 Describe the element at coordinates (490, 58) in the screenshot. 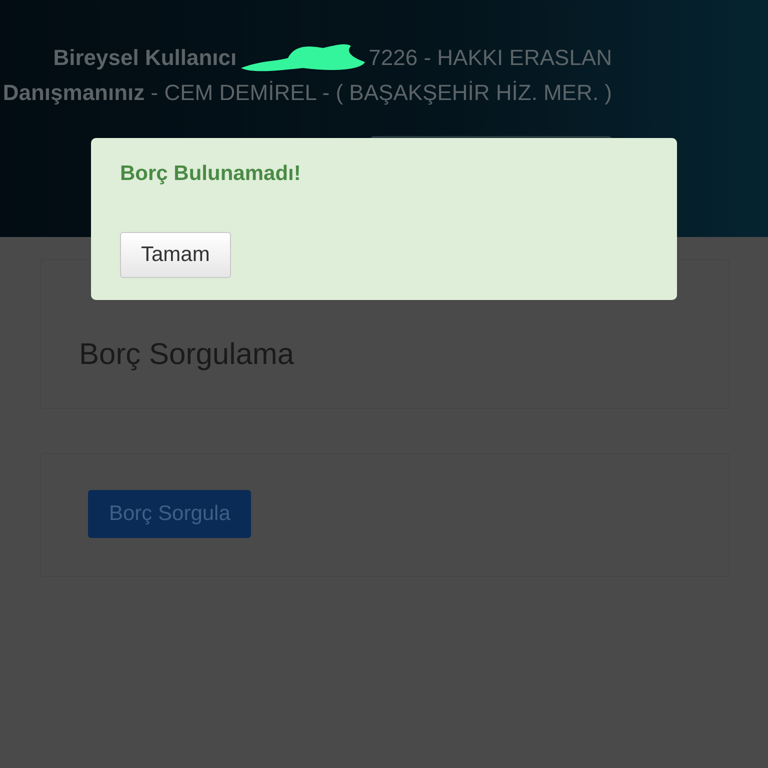

I see `user-value: 7226 - HAKKI ERASLAN` at that location.